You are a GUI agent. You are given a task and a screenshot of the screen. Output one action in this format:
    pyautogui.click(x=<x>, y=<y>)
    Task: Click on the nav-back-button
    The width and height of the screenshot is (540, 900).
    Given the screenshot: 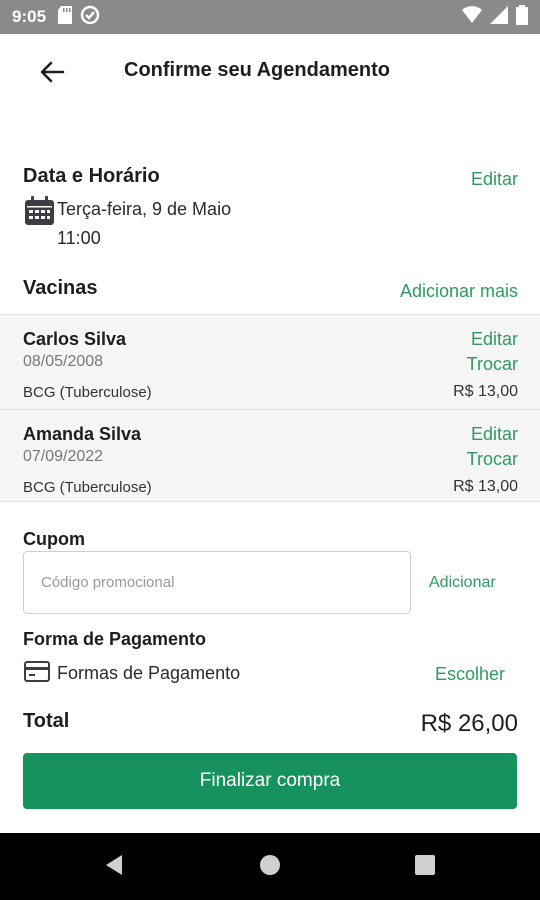 What is the action you would take?
    pyautogui.click(x=114, y=867)
    